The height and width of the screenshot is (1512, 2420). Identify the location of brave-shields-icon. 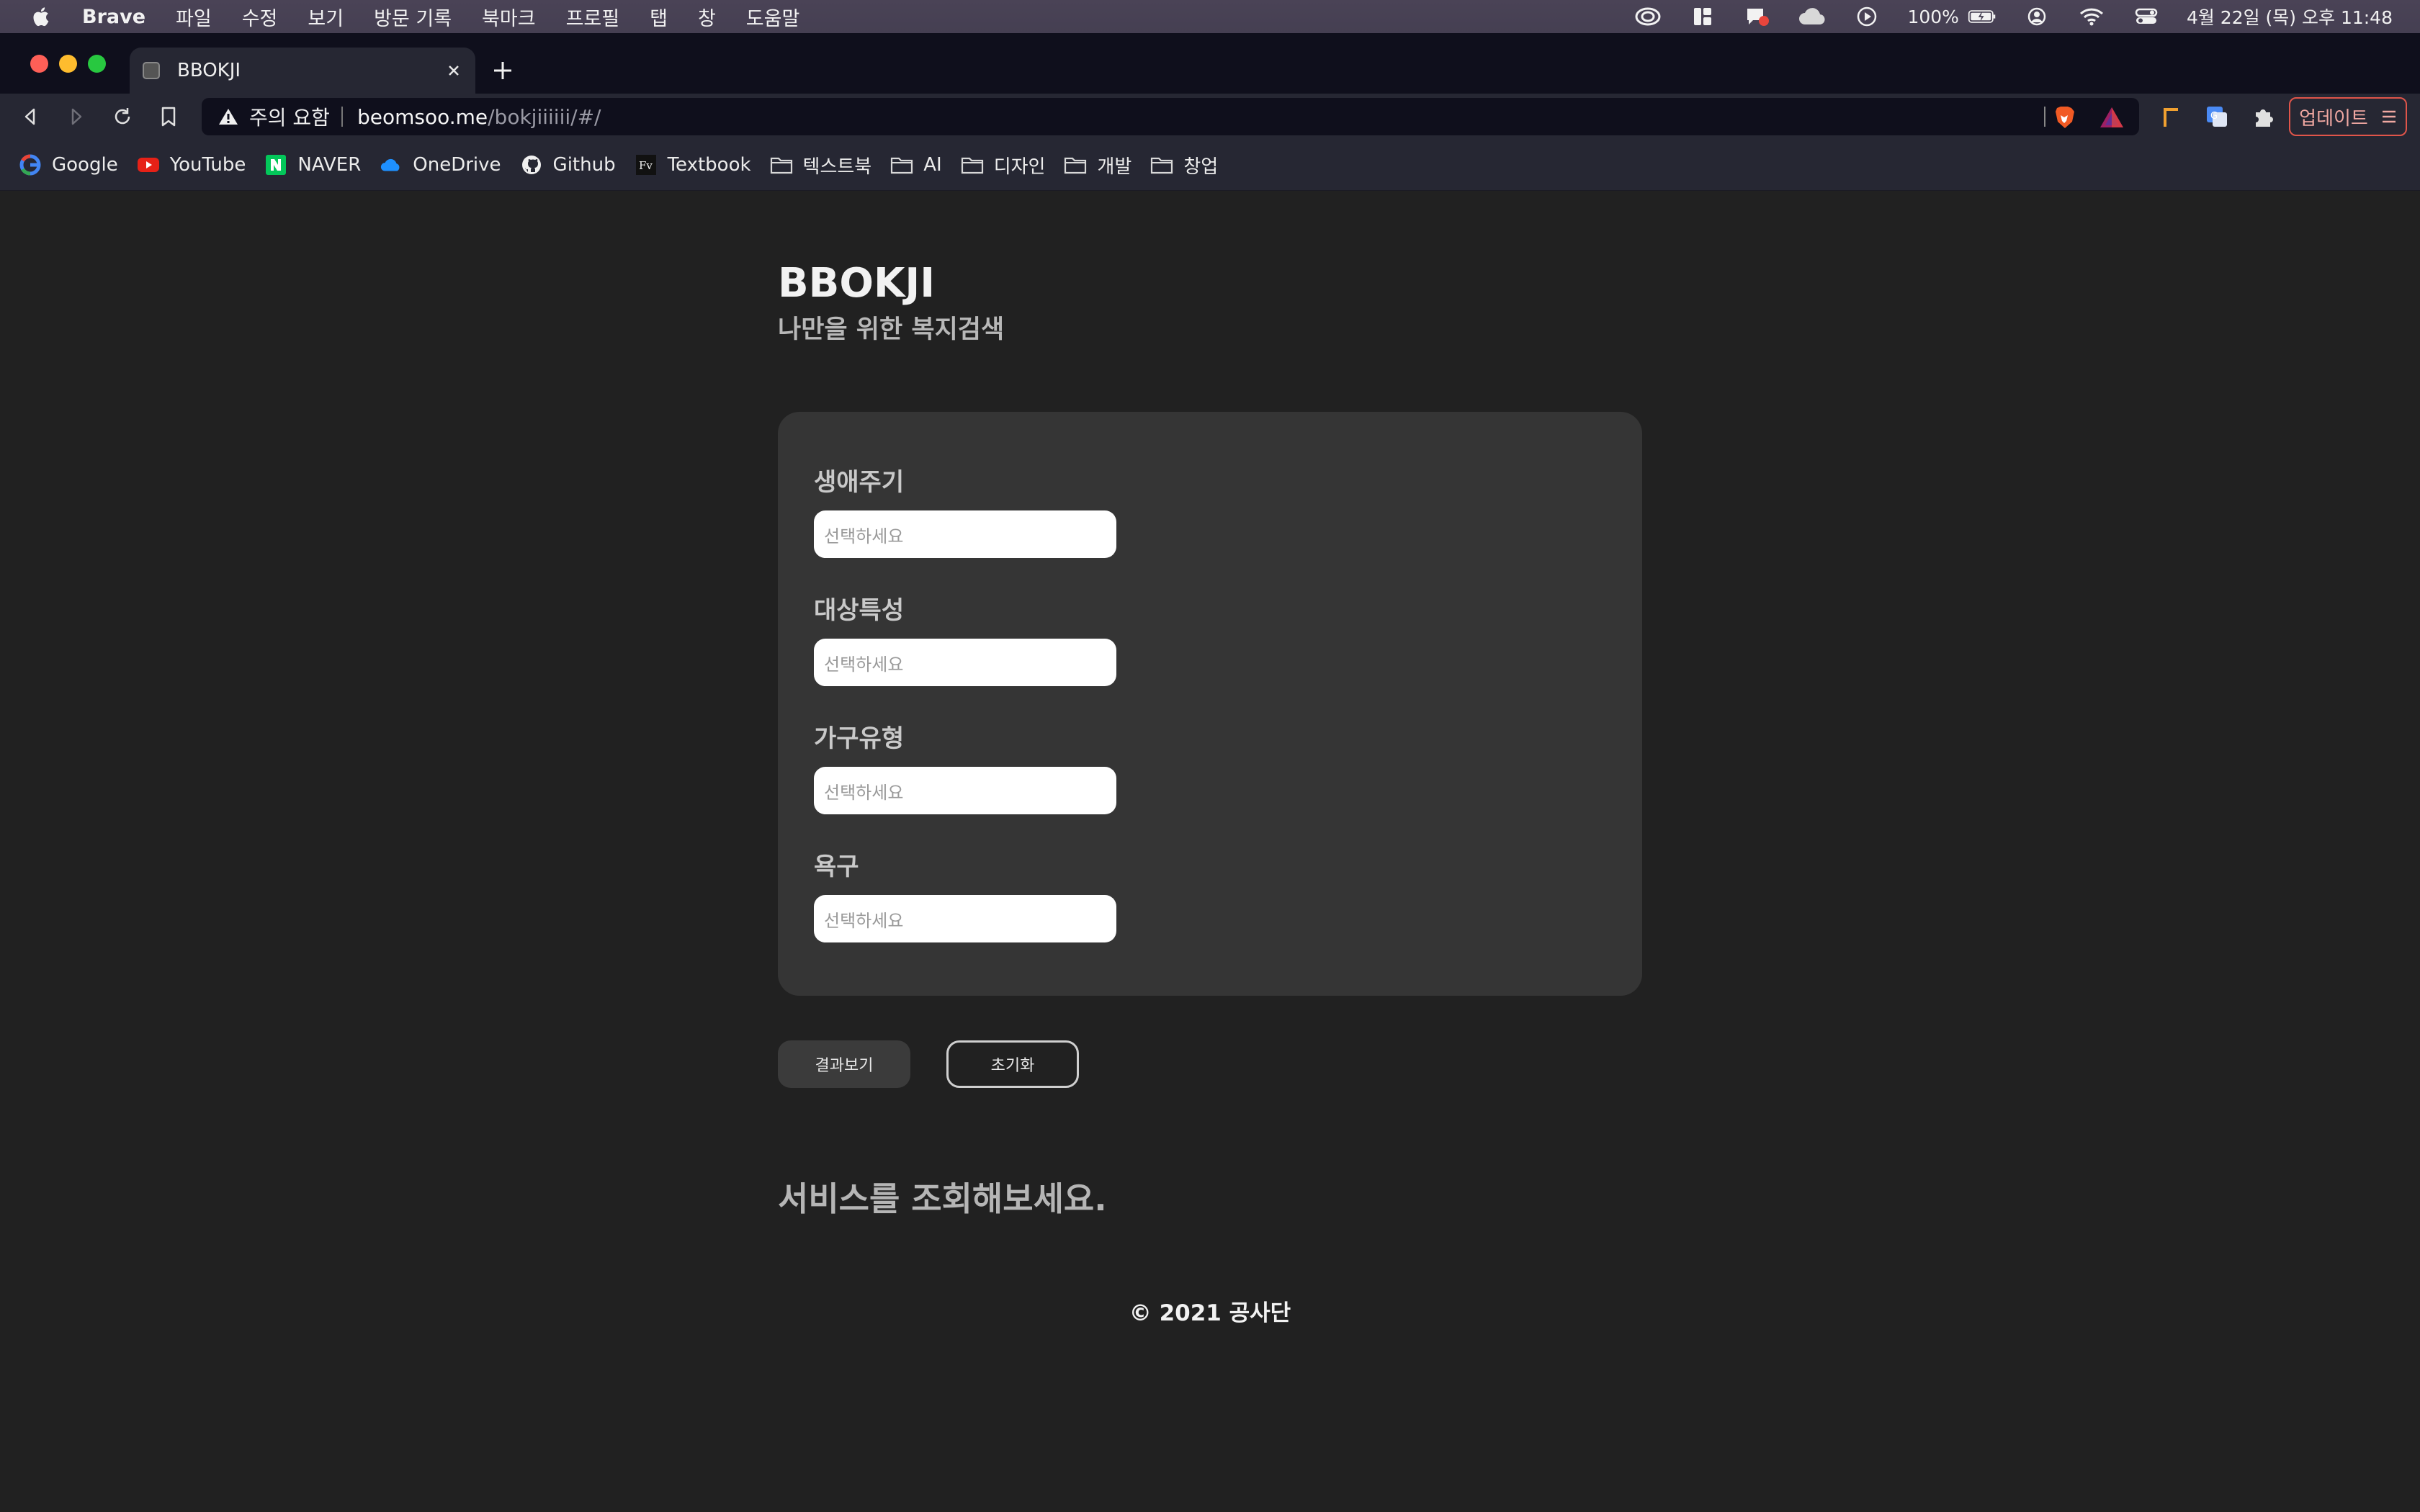
(2064, 117).